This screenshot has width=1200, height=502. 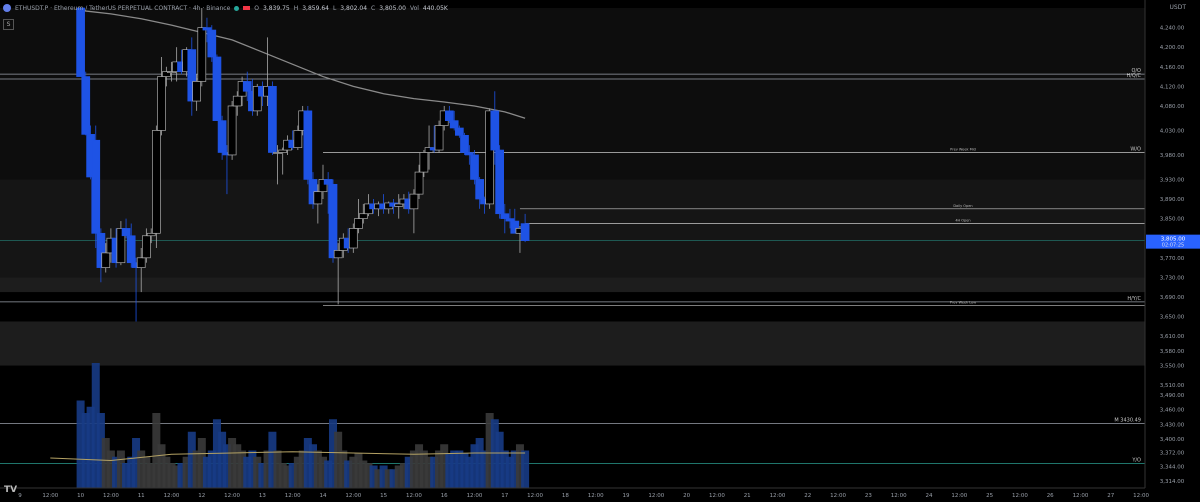 I want to click on volume-value: 440.05K, so click(x=435, y=8).